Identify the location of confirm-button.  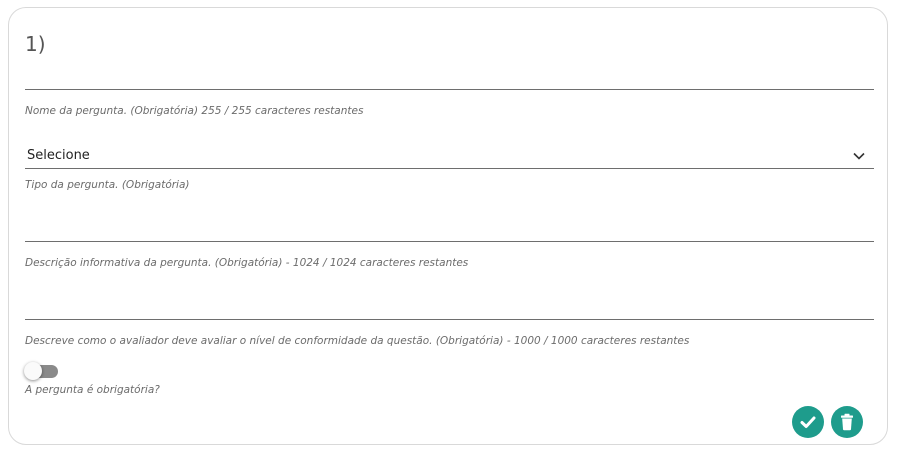
(808, 422).